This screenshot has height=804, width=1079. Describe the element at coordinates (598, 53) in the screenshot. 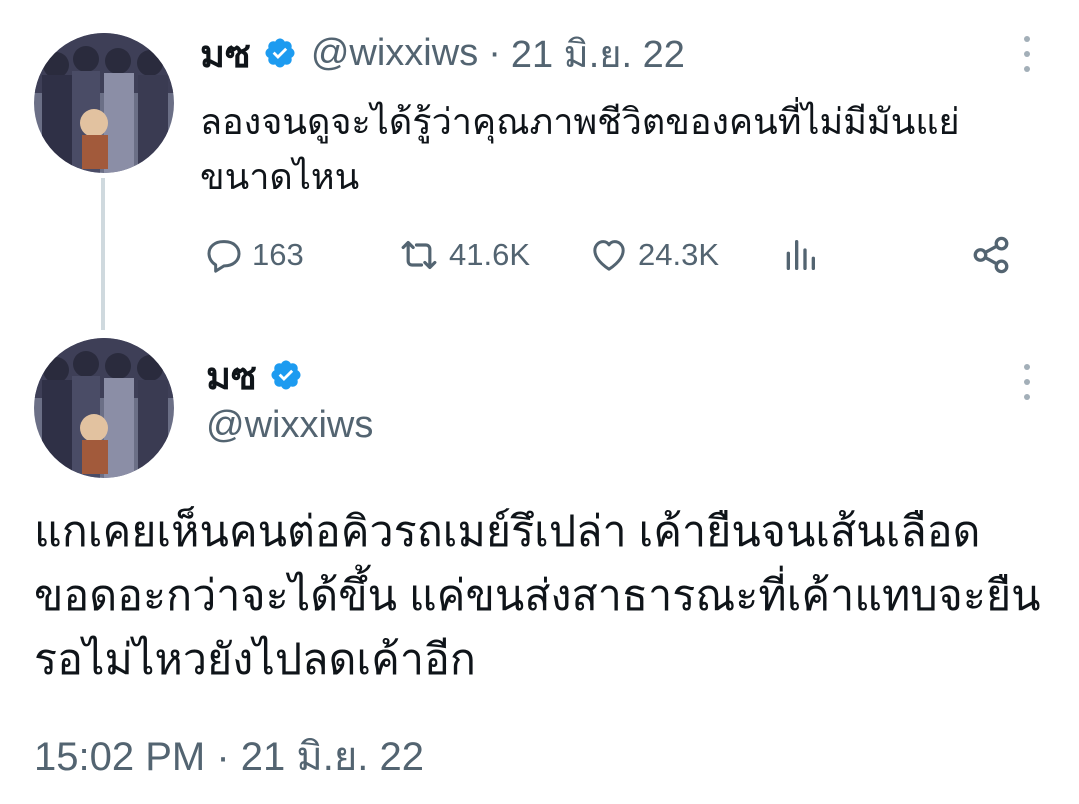

I see `tweet-date: 21 มิ.ย. 22` at that location.